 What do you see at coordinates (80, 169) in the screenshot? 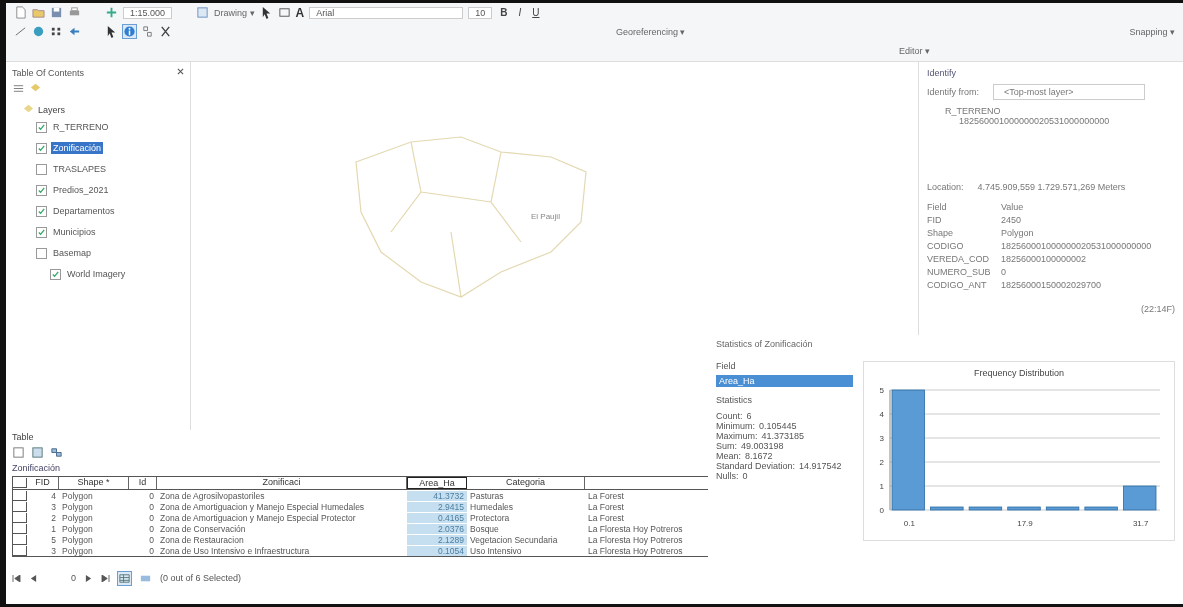
I see `layer-name: TRASLAPES` at bounding box center [80, 169].